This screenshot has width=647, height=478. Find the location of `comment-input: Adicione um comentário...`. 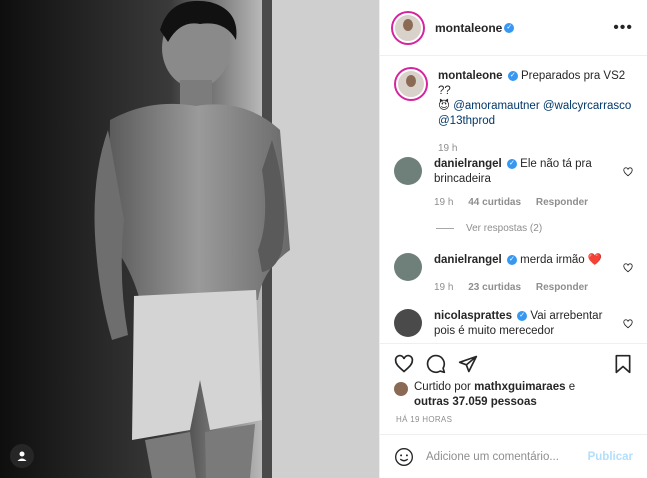

comment-input: Adicione um comentário... is located at coordinates (492, 457).